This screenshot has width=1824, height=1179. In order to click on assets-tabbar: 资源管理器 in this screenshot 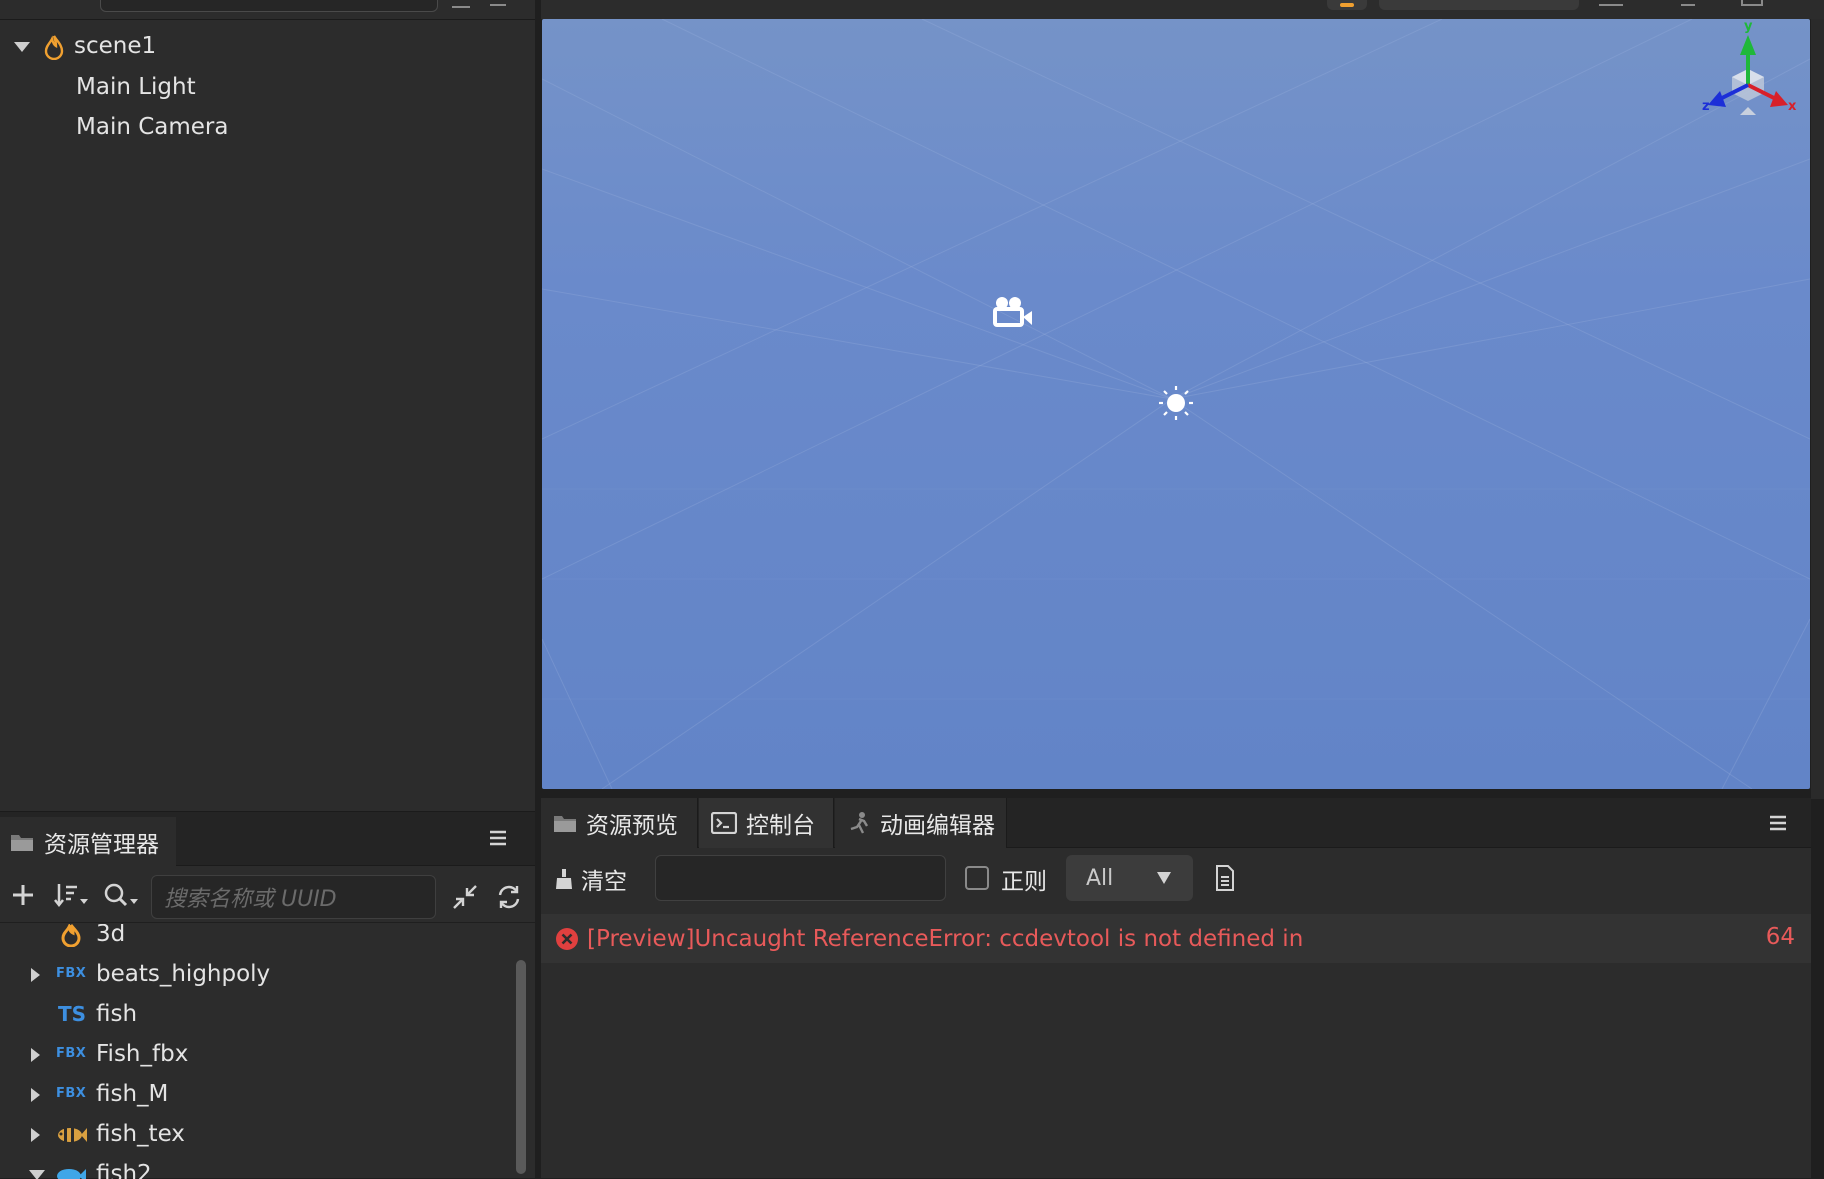, I will do `click(267, 839)`.